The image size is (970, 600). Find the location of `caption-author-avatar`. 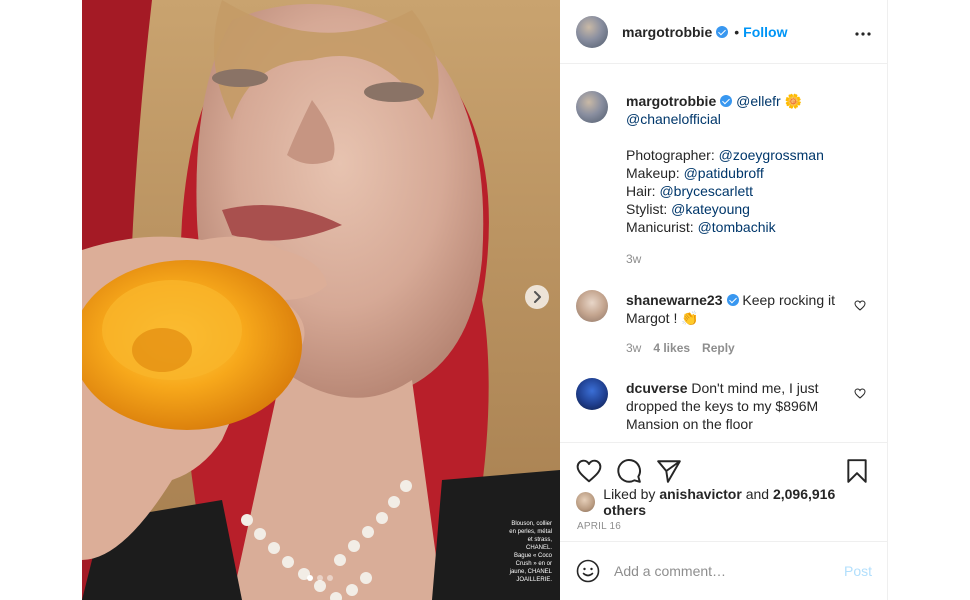

caption-author-avatar is located at coordinates (592, 107).